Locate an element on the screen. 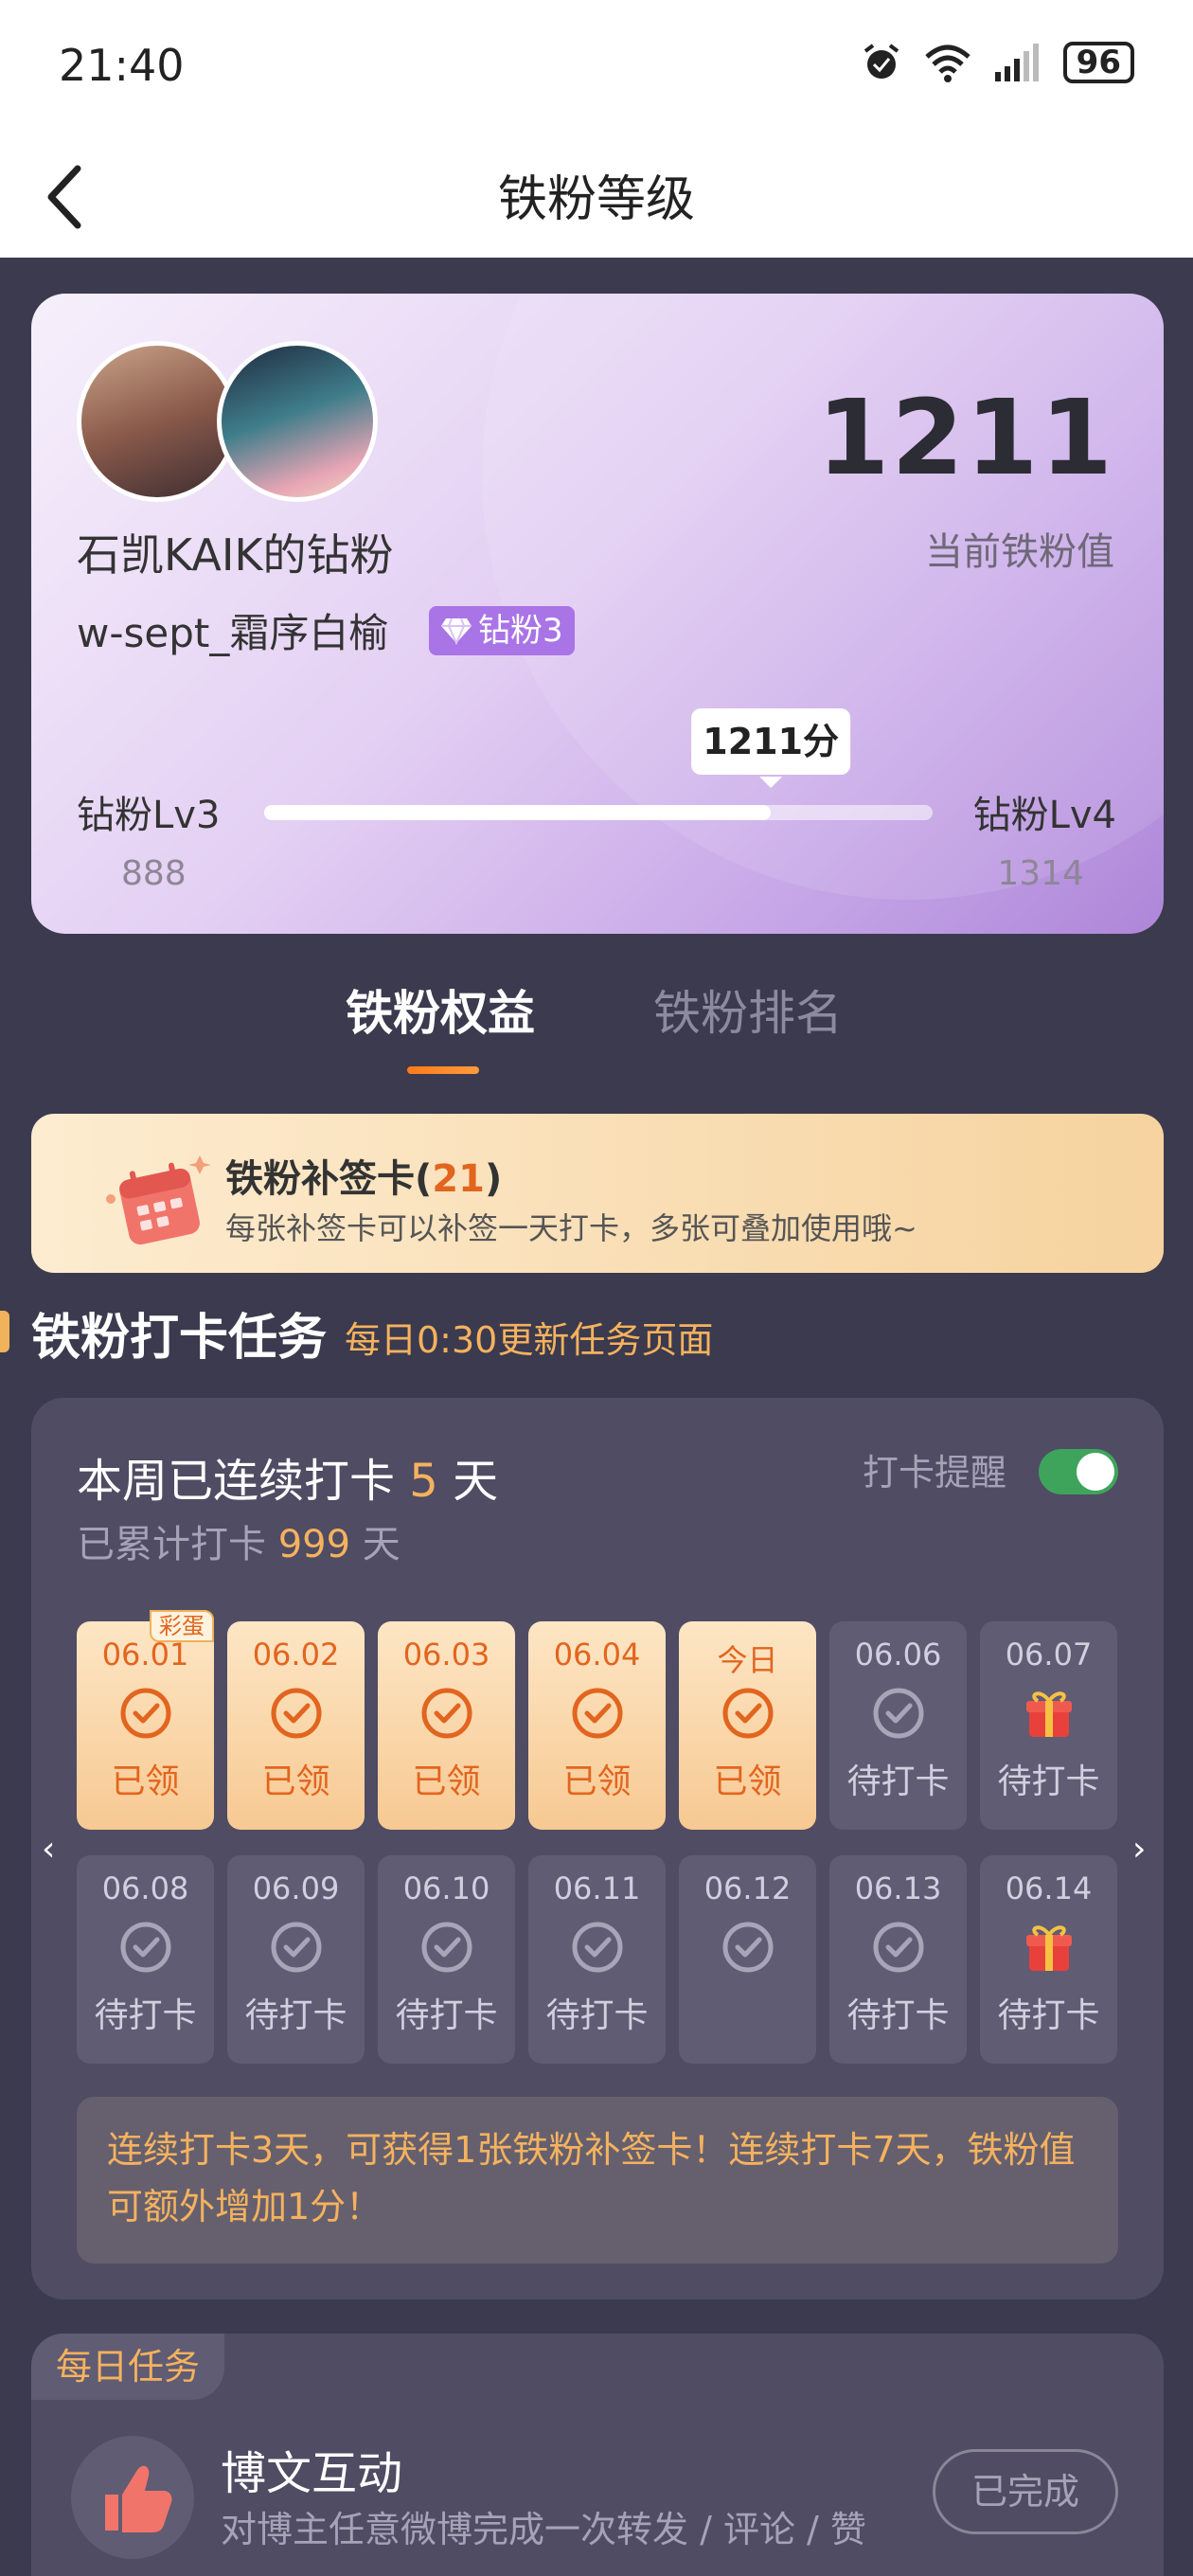 Image resolution: width=1193 pixels, height=2576 pixels. next-level-label: 钻粉Lv4 is located at coordinates (1044, 815).